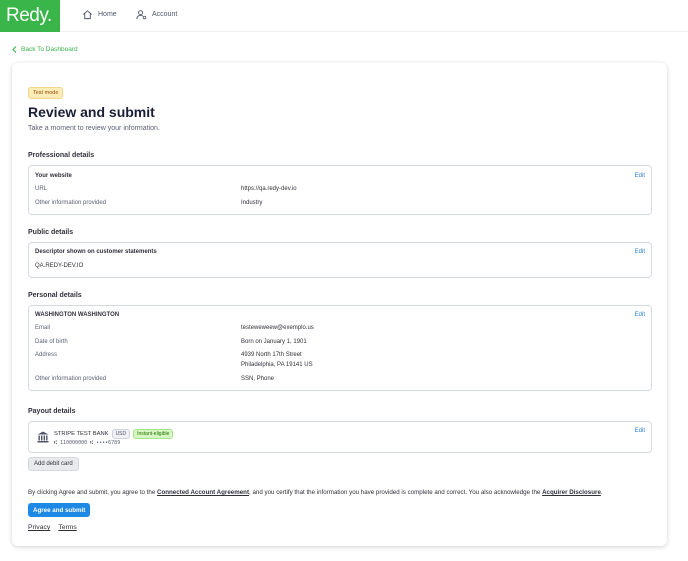 This screenshot has width=688, height=561. I want to click on bank-name: STRIPE TEST BANK, so click(81, 434).